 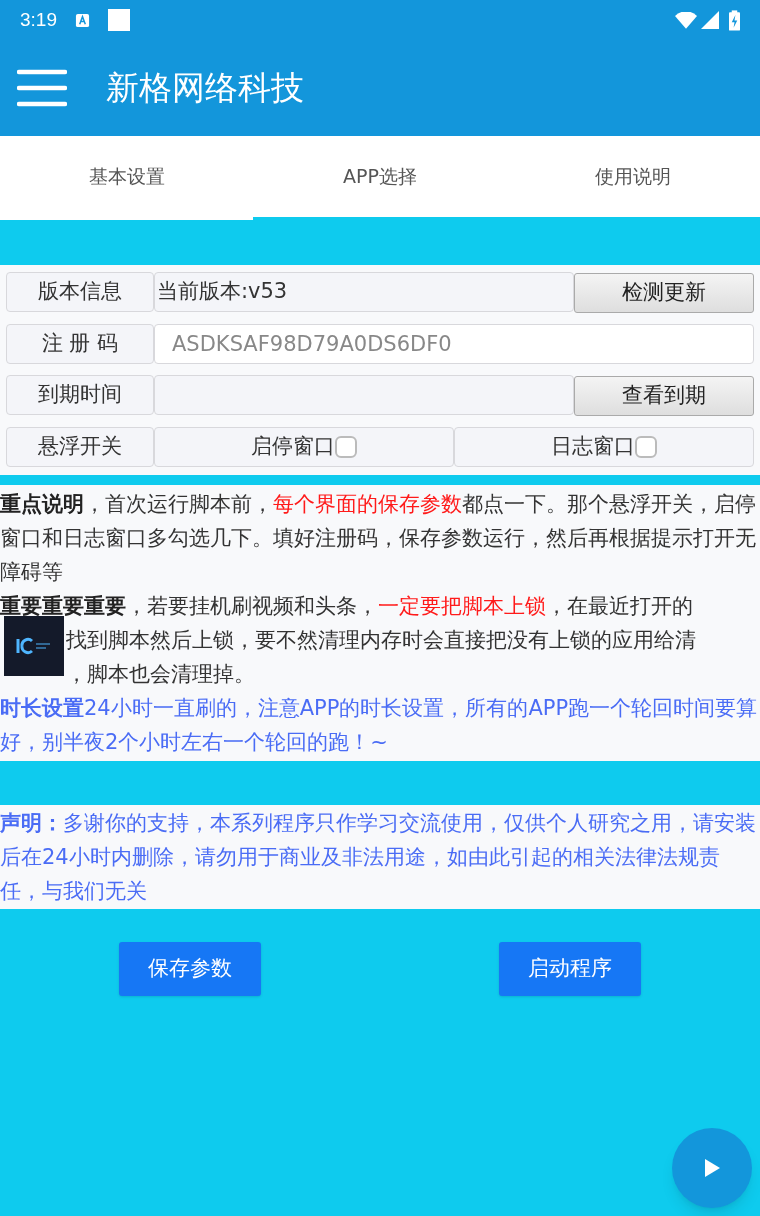 What do you see at coordinates (161, 674) in the screenshot?
I see `note-text: ，脚本也会清理掉。` at bounding box center [161, 674].